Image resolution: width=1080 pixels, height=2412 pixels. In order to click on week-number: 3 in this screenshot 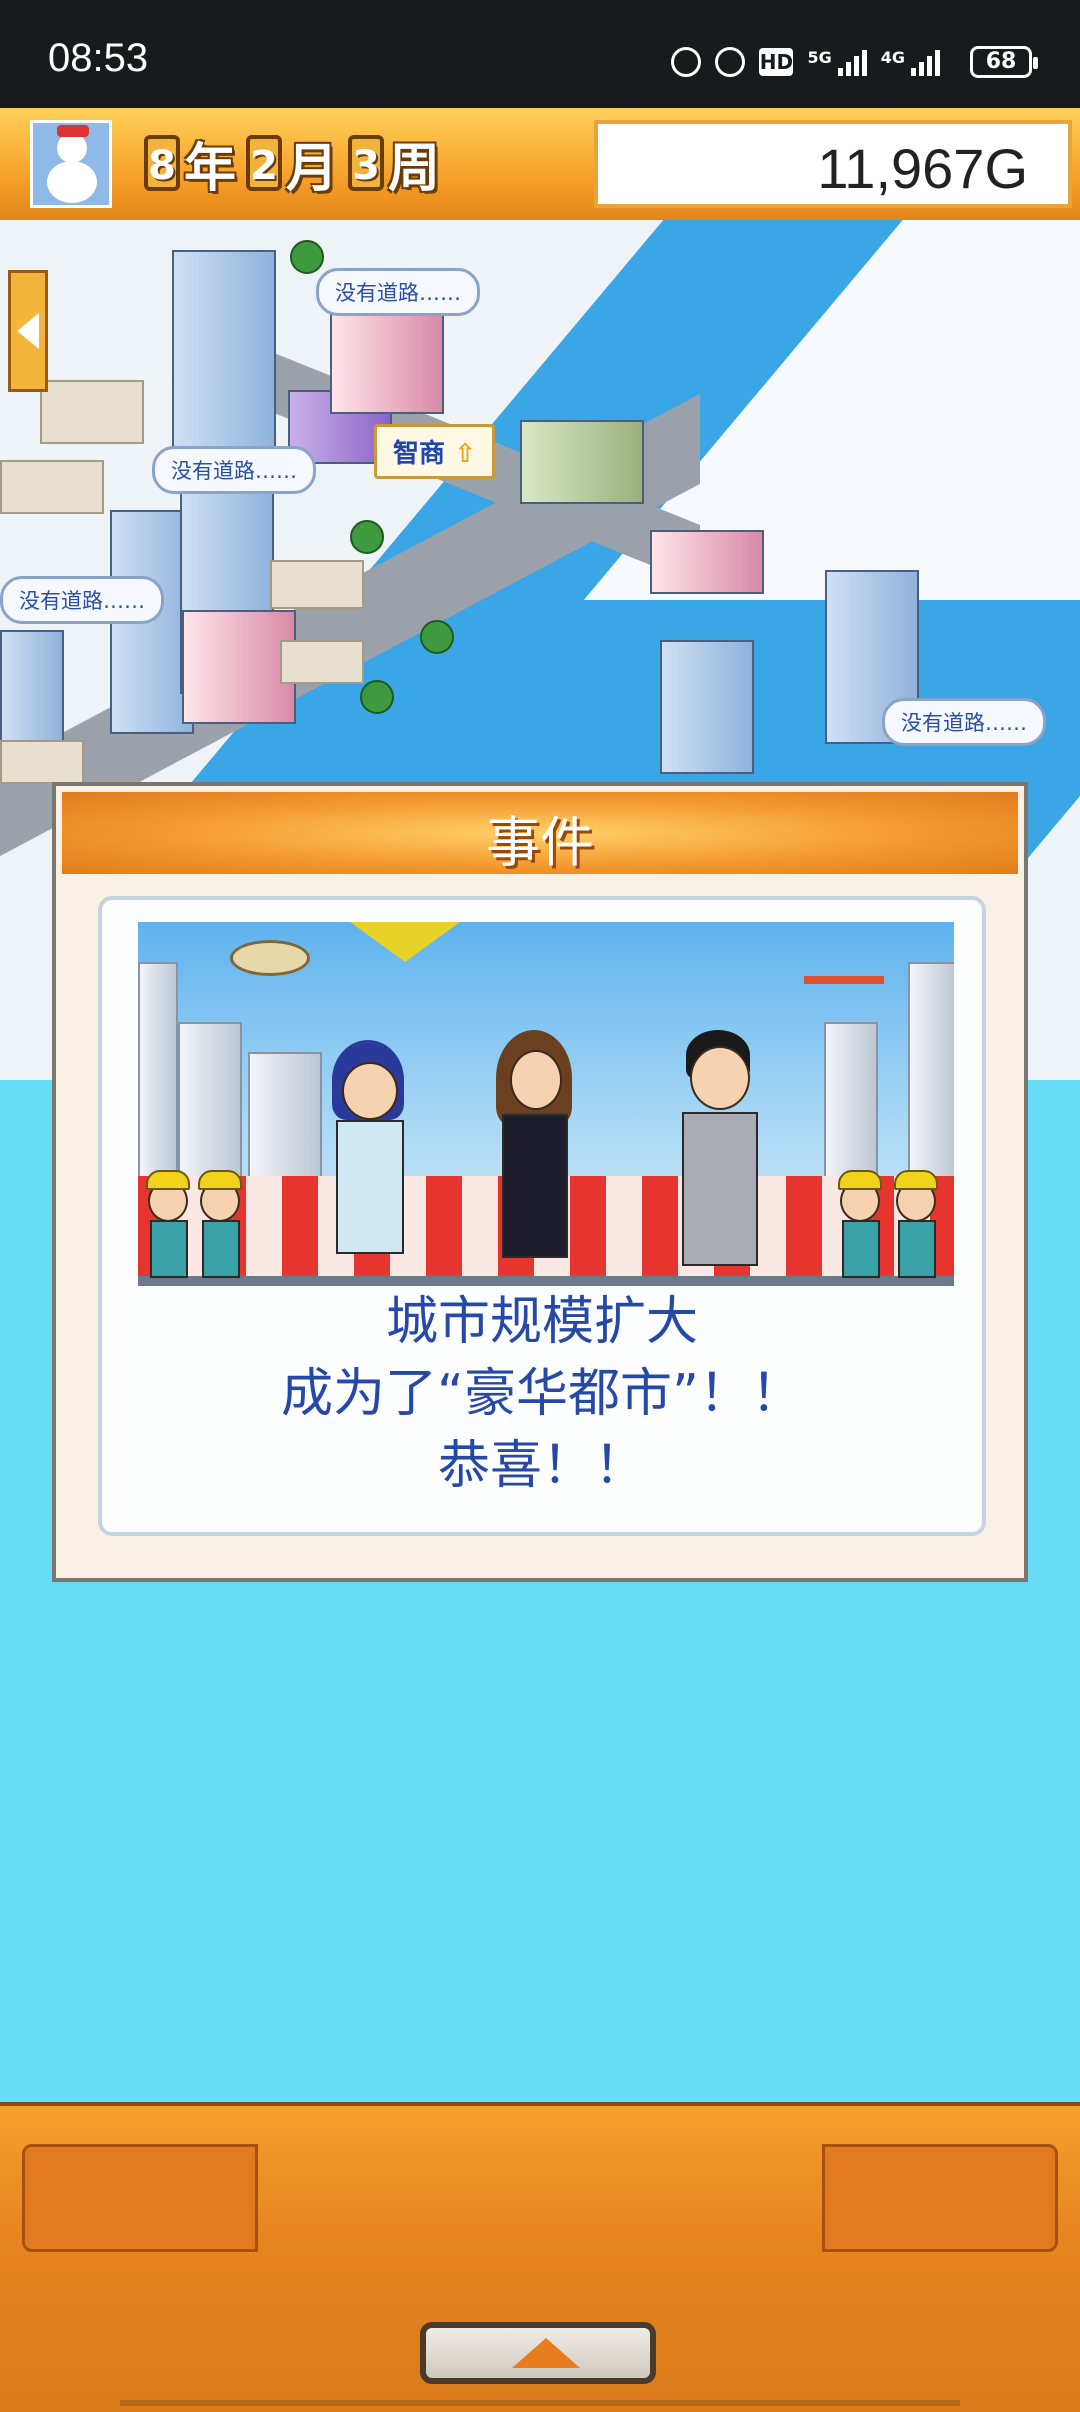, I will do `click(366, 163)`.